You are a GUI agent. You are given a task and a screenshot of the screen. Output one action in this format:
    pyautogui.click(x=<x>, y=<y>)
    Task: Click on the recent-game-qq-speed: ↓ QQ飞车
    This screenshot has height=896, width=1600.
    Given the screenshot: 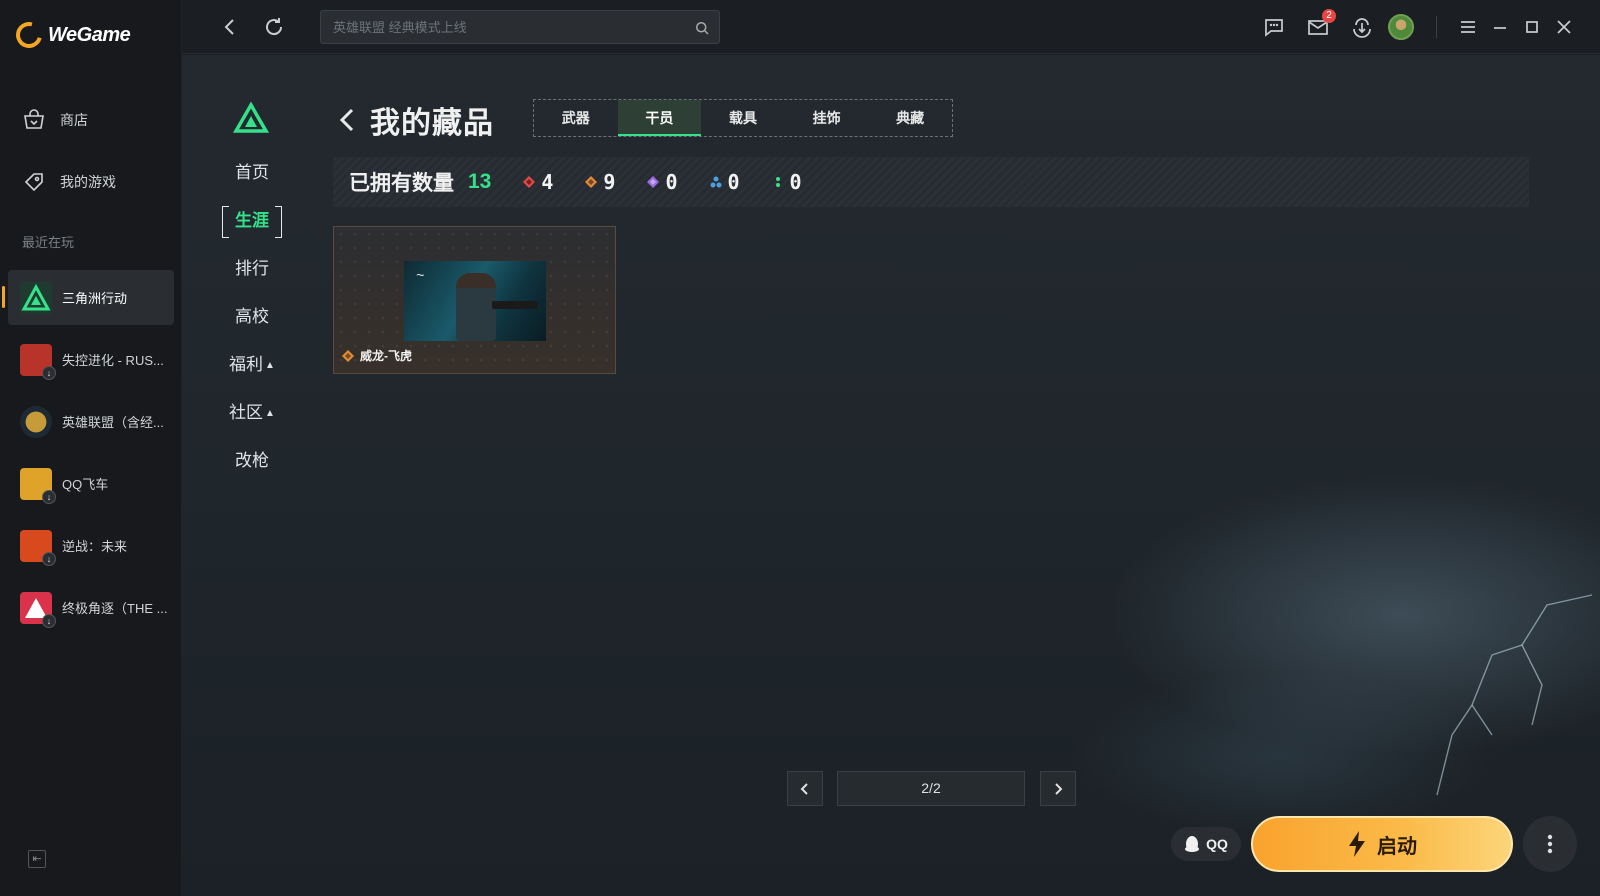 What is the action you would take?
    pyautogui.click(x=91, y=483)
    